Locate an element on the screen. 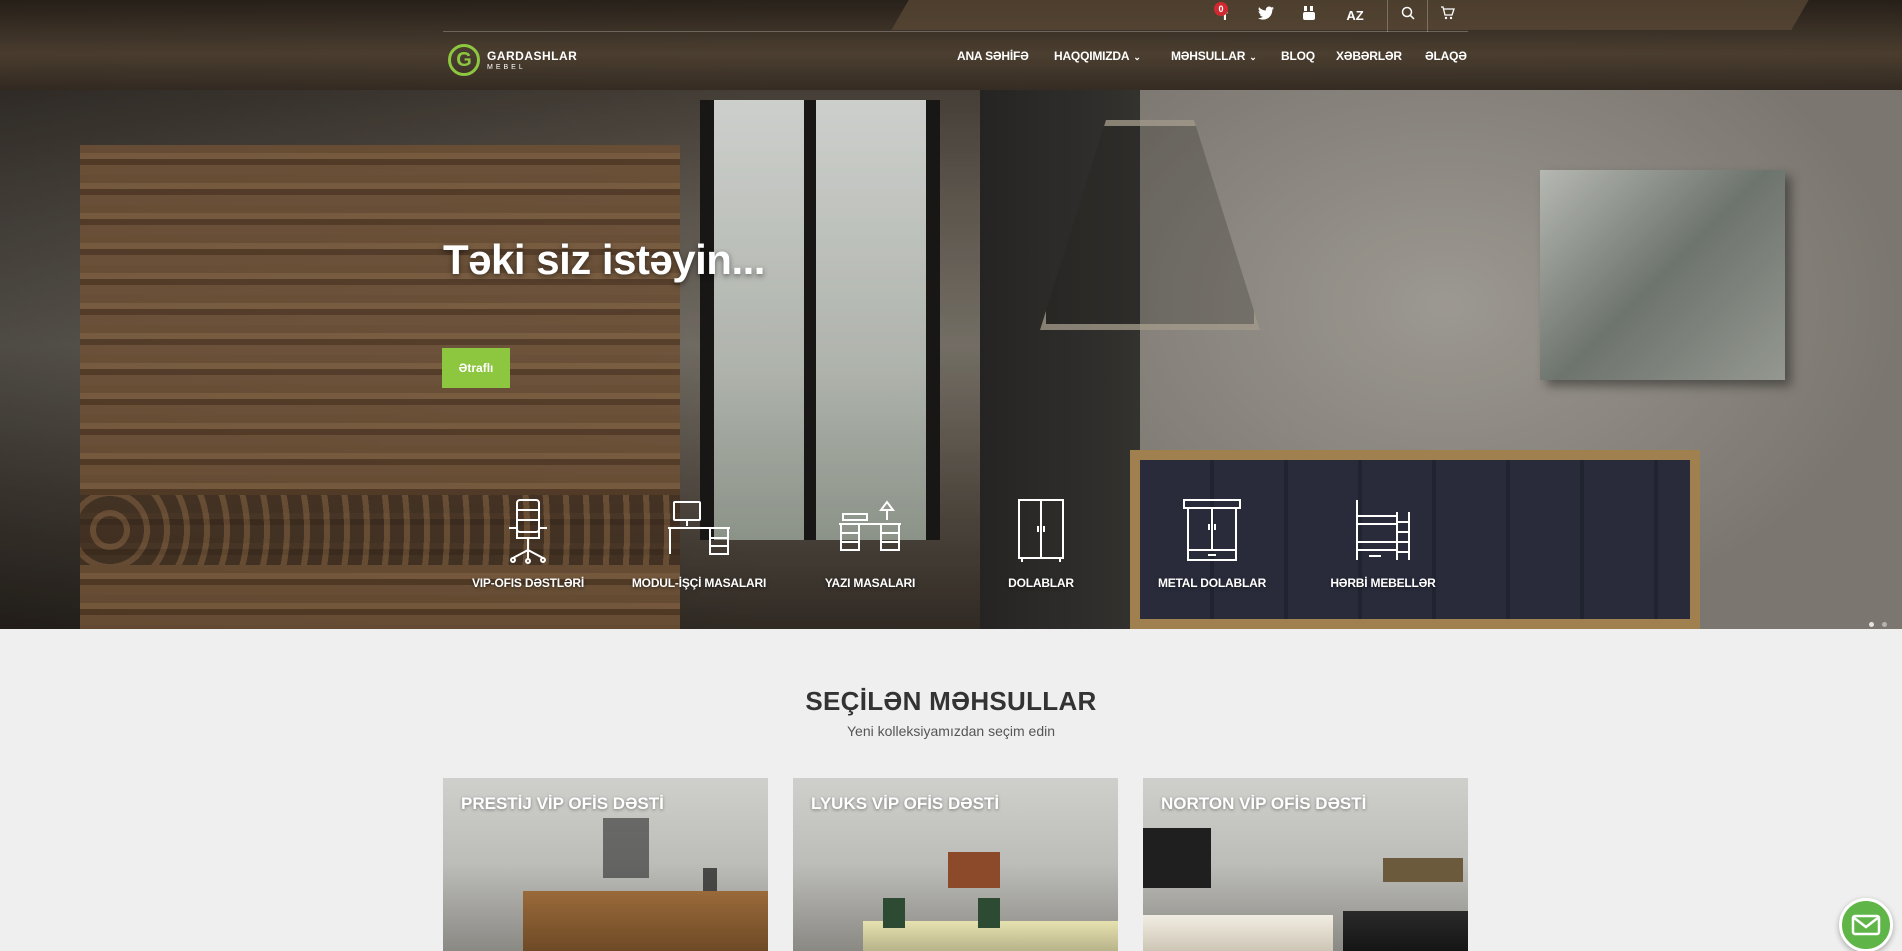 Image resolution: width=1902 pixels, height=951 pixels. nav-products-label: MƏHSULLAR is located at coordinates (1208, 56).